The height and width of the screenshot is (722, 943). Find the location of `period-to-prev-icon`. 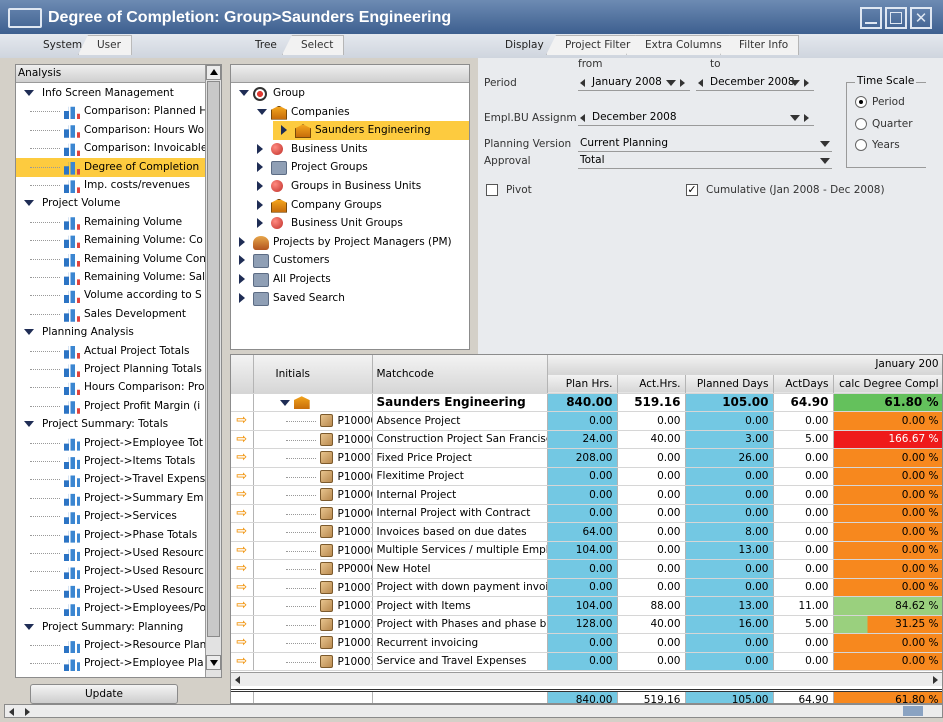

period-to-prev-icon is located at coordinates (700, 83).